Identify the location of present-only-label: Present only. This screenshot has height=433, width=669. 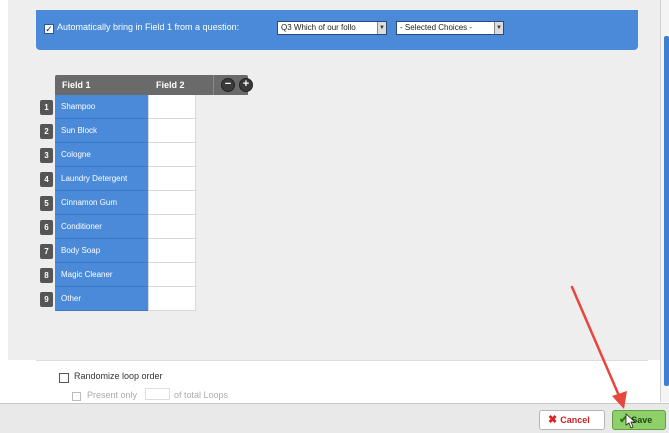
(112, 395).